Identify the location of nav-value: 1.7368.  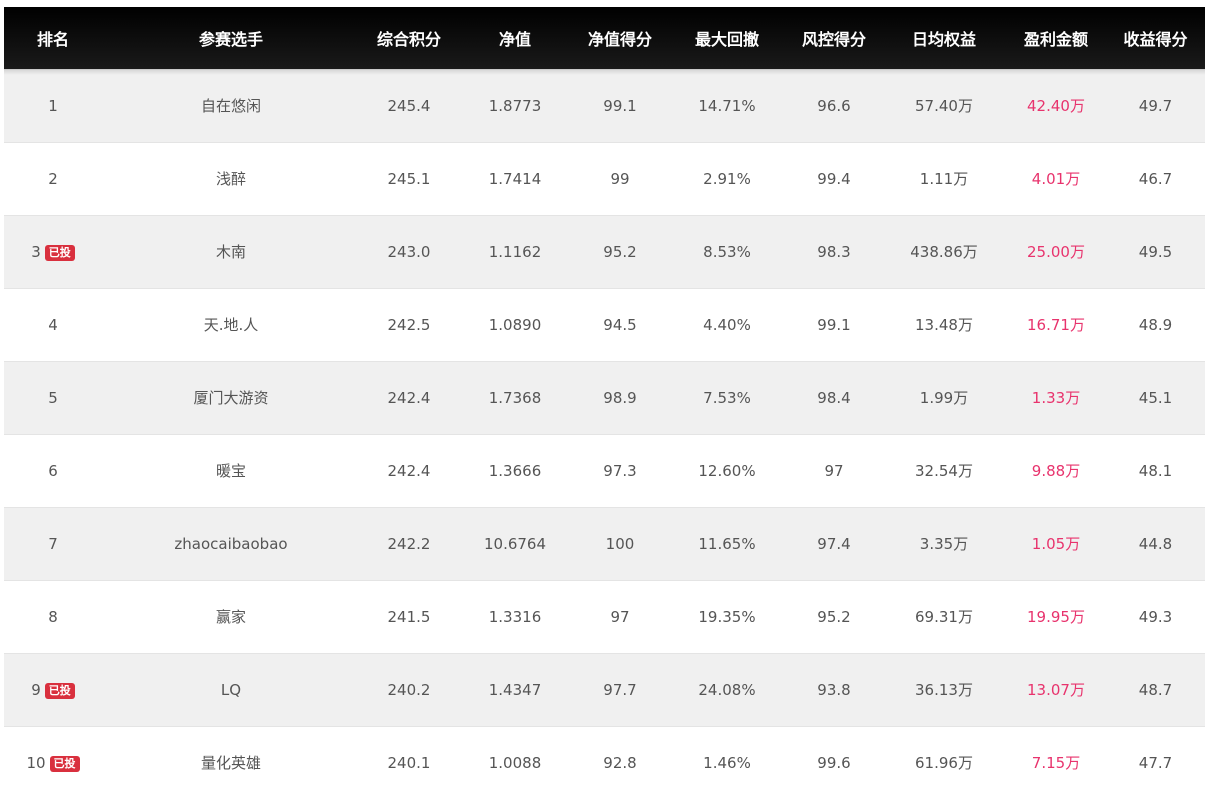
(515, 397).